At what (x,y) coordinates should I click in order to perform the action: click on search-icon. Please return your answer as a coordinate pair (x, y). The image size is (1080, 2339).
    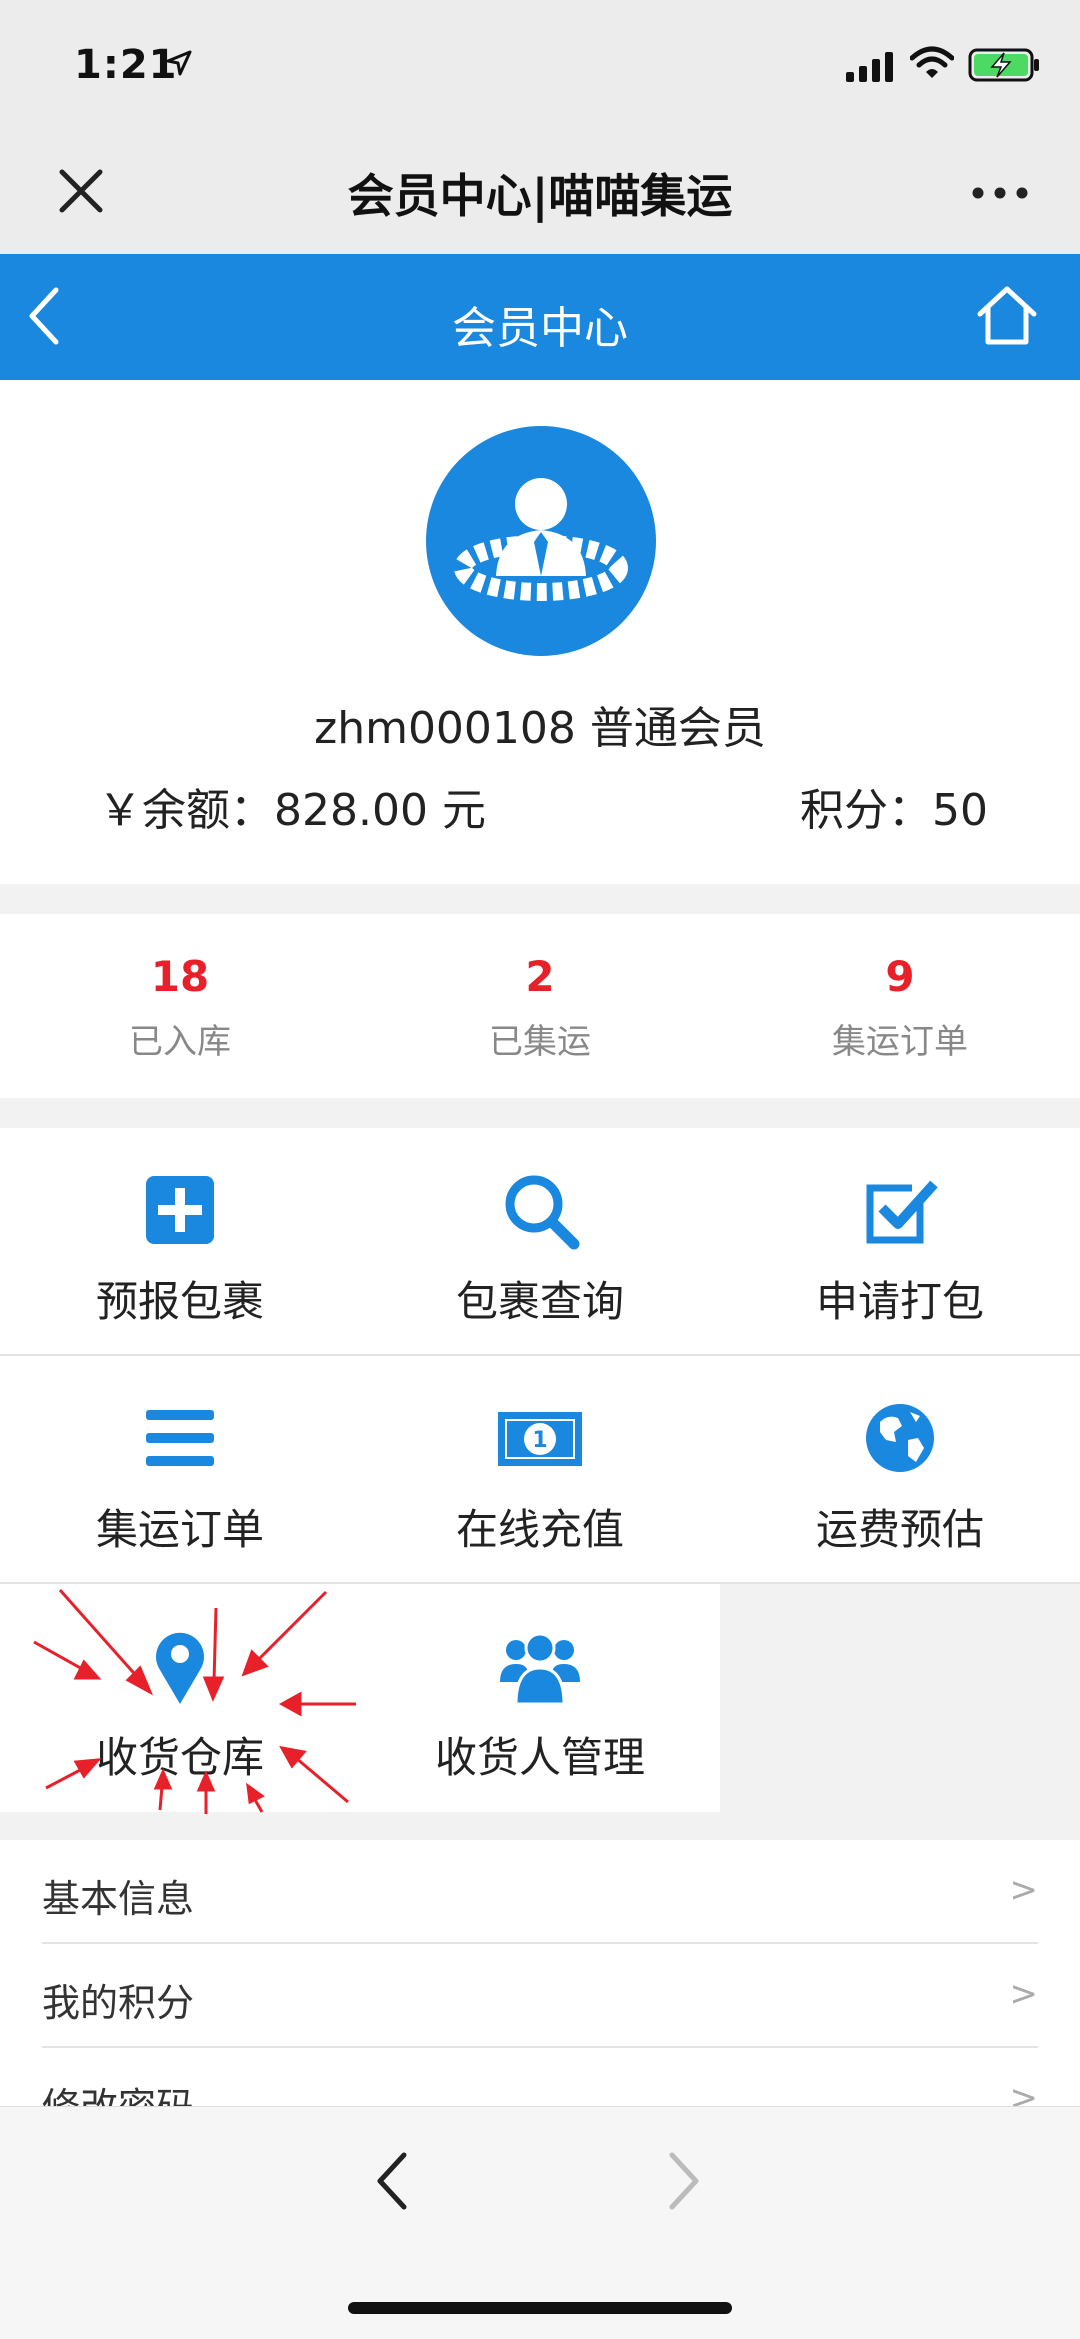
    Looking at the image, I should click on (542, 1212).